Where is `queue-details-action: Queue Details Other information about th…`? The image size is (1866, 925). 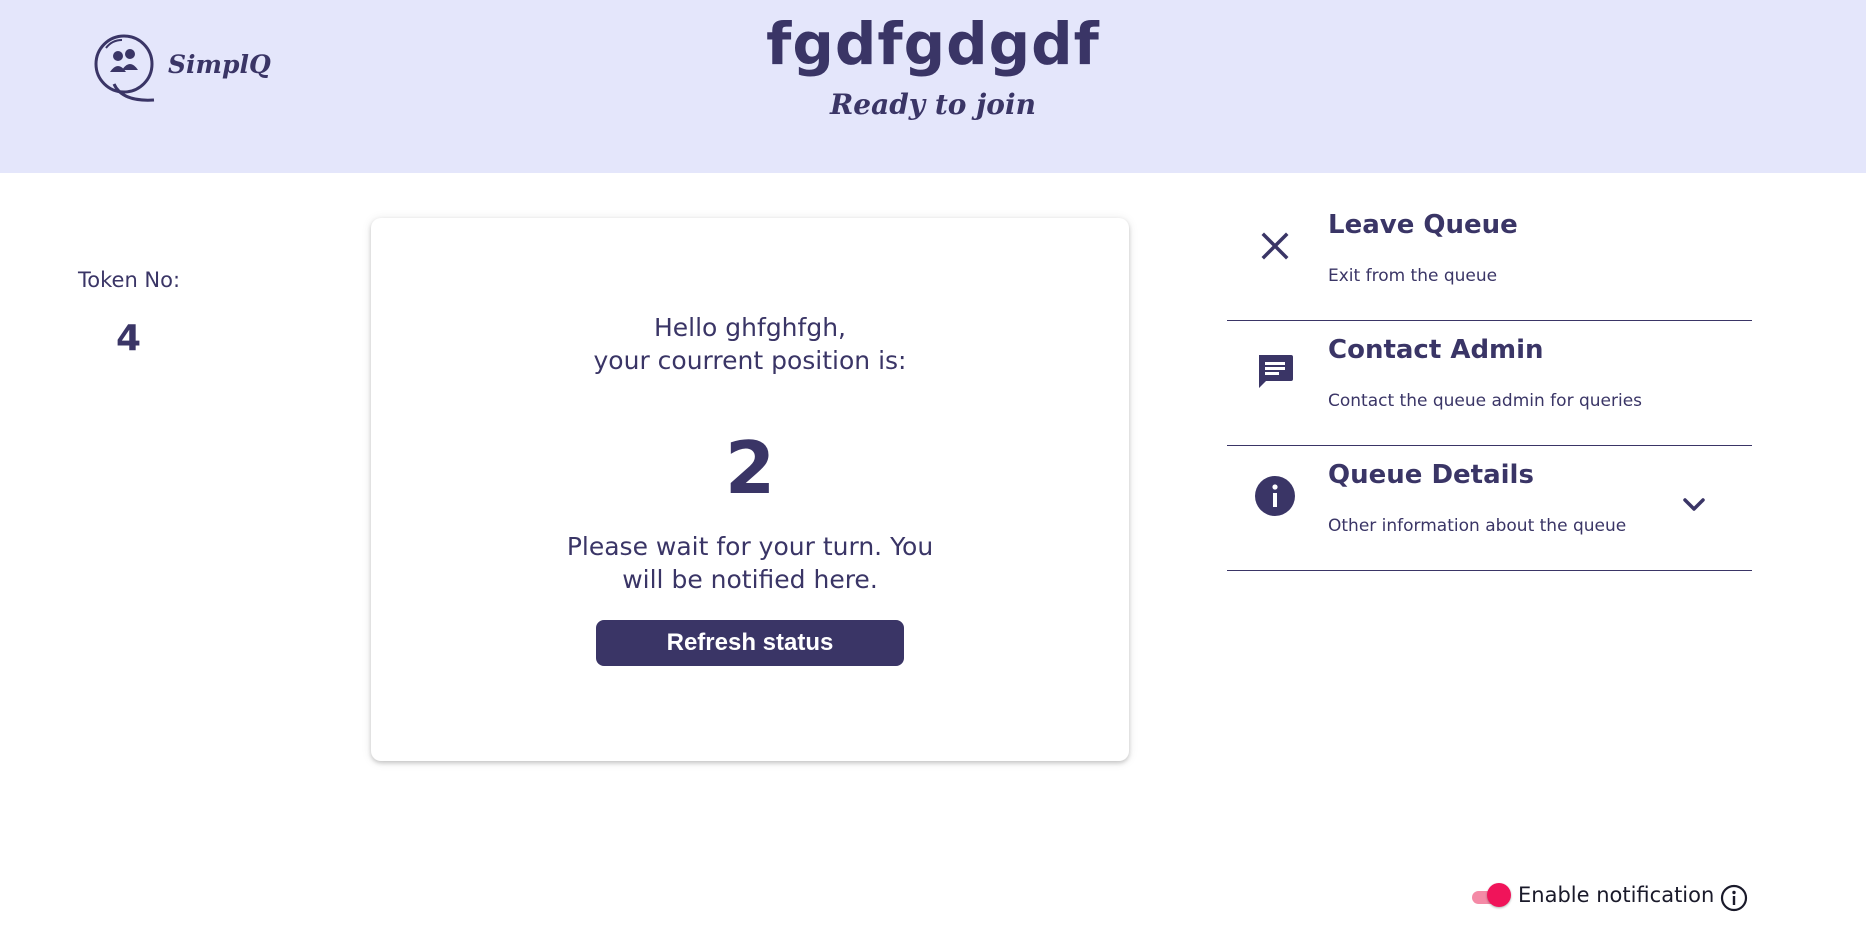
queue-details-action: Queue Details Other information about th… is located at coordinates (1489, 508).